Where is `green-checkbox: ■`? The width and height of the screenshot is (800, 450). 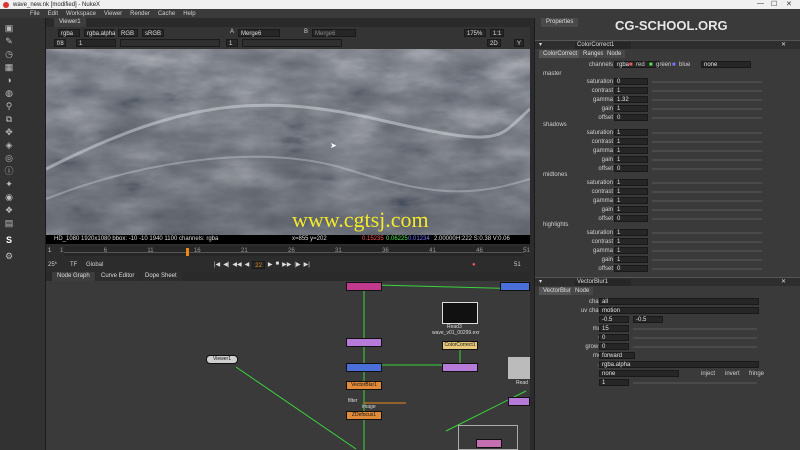 green-checkbox: ■ is located at coordinates (651, 65).